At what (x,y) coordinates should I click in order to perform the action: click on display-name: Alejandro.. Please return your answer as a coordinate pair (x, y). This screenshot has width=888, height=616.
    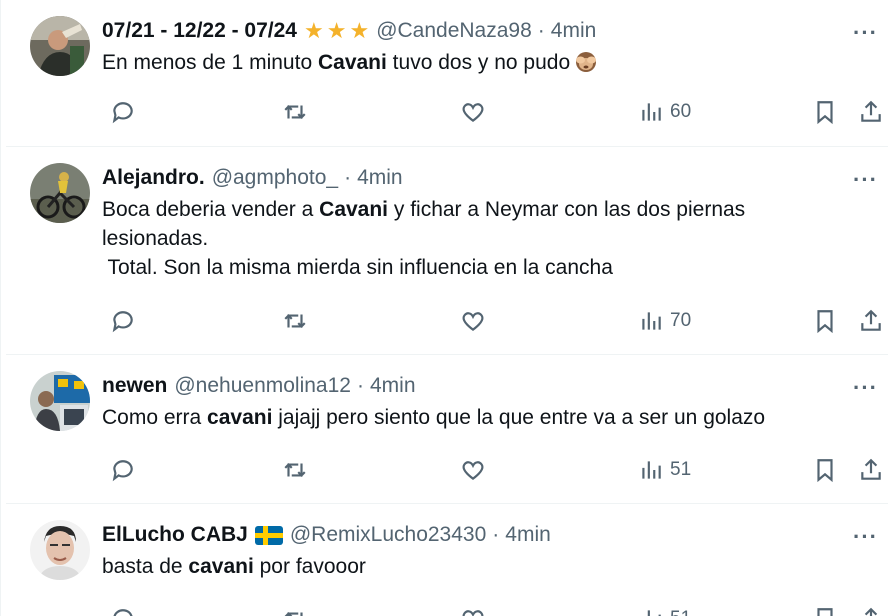
    Looking at the image, I should click on (153, 178).